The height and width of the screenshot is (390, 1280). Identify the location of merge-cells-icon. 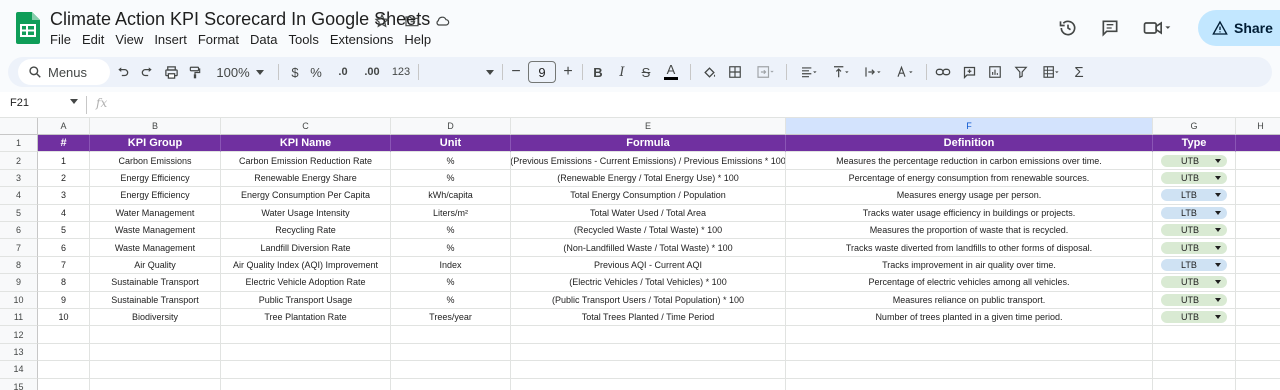
(765, 72).